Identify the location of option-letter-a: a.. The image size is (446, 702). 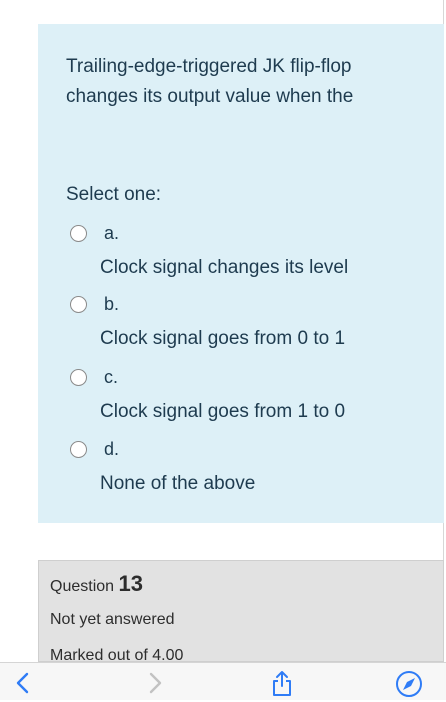
(112, 233).